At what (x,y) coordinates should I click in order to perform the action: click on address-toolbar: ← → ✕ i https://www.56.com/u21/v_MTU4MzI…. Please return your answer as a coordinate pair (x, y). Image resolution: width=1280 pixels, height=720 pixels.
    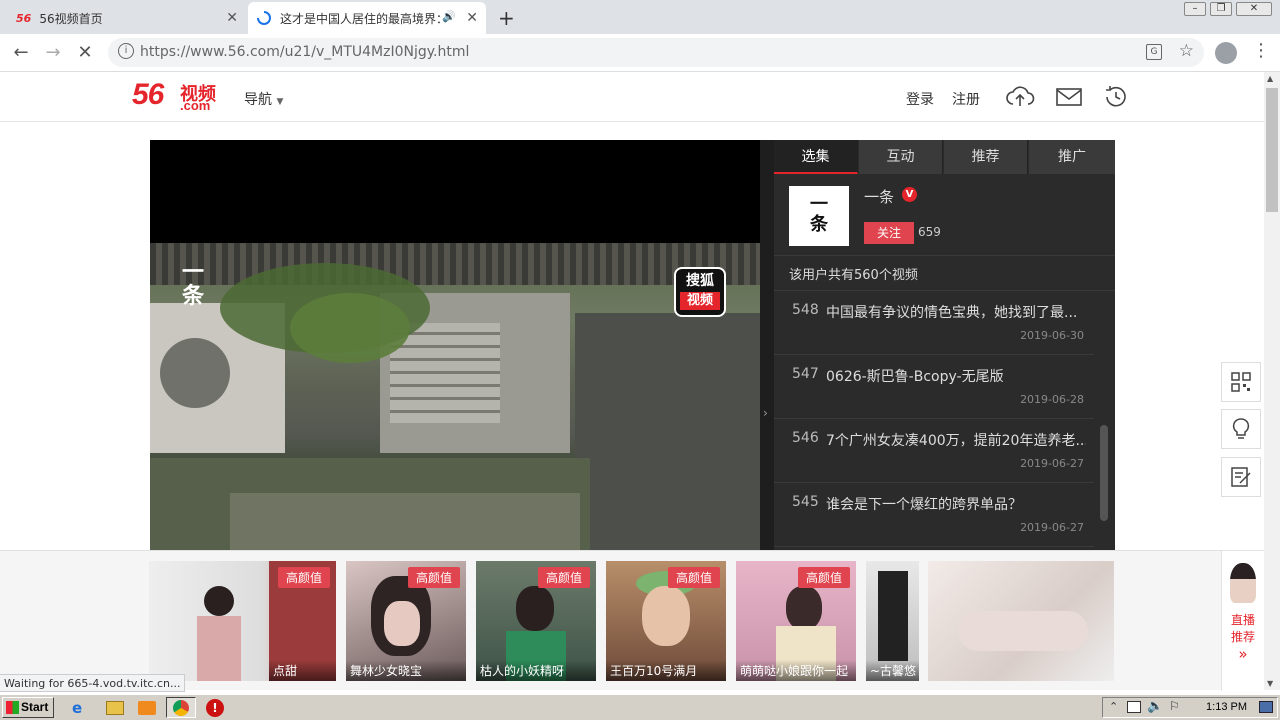
    Looking at the image, I should click on (640, 53).